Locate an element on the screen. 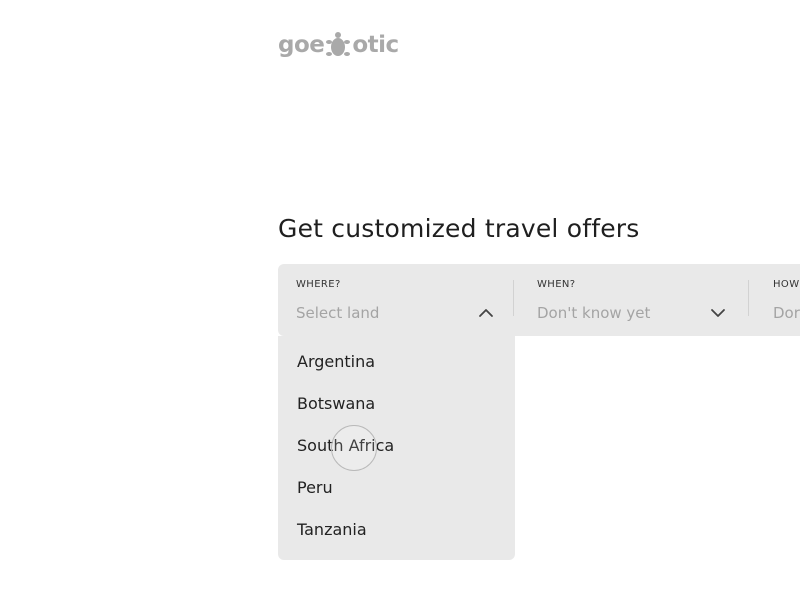 The image size is (800, 600). page-headline: Get customized travel offers is located at coordinates (459, 228).